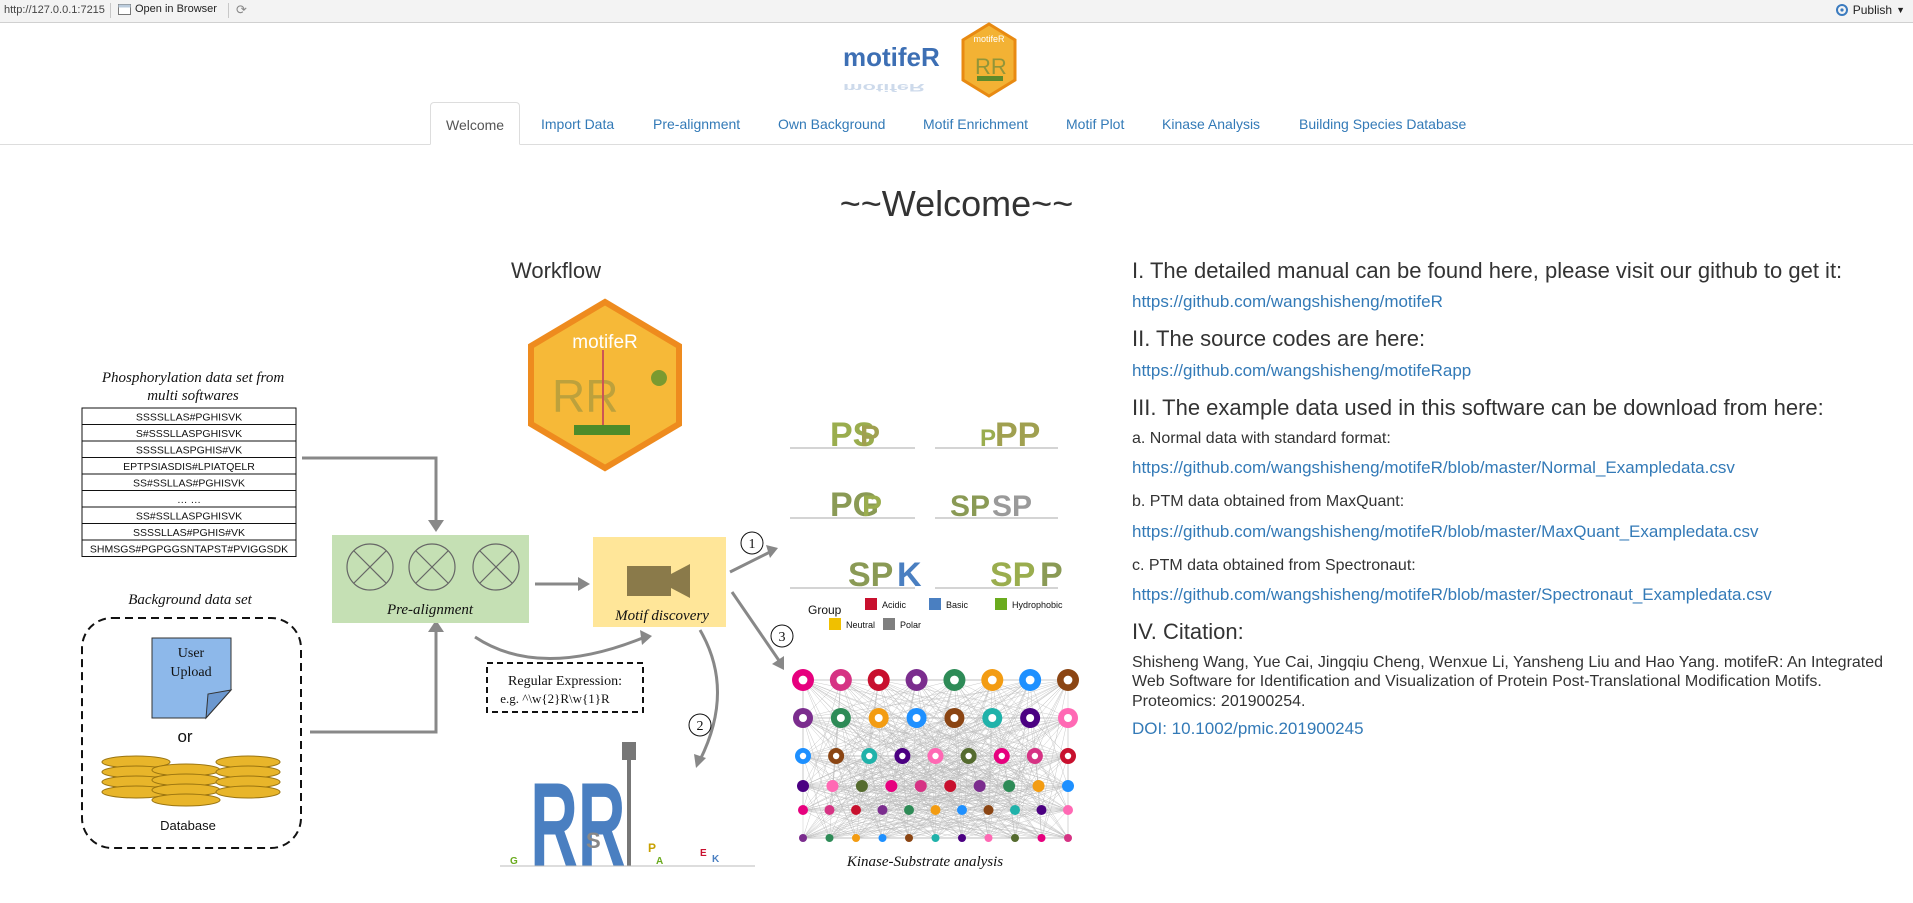 The width and height of the screenshot is (1913, 903). What do you see at coordinates (1279, 339) in the screenshot?
I see `source-heading: II. The source codes are here:` at bounding box center [1279, 339].